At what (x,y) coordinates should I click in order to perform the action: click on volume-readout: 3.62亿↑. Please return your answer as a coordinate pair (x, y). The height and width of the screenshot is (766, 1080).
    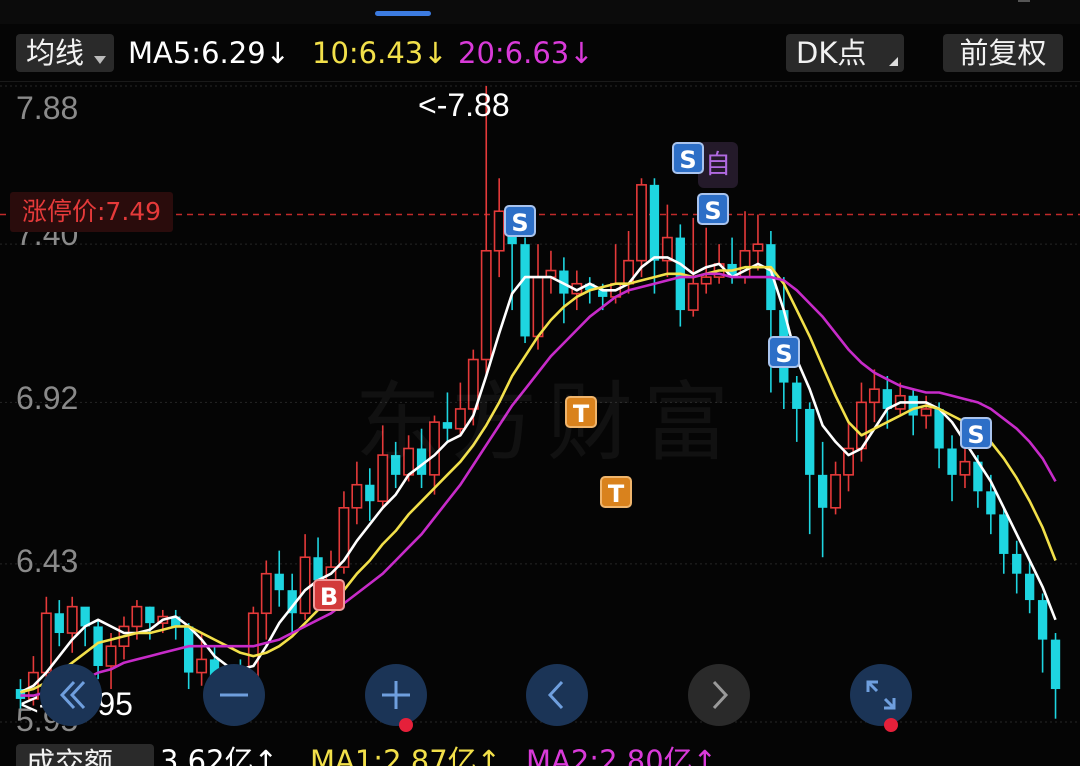
    Looking at the image, I should click on (219, 754).